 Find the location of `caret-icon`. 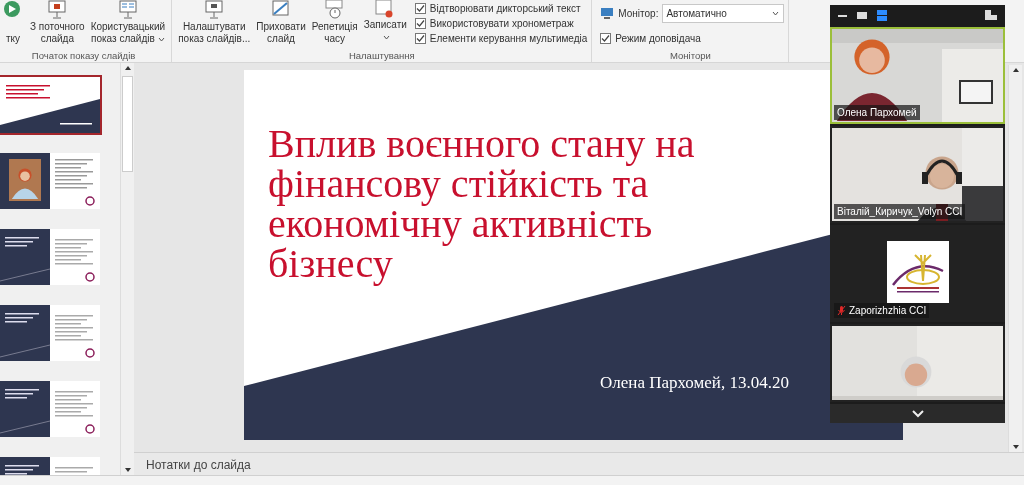

caret-icon is located at coordinates (776, 13).